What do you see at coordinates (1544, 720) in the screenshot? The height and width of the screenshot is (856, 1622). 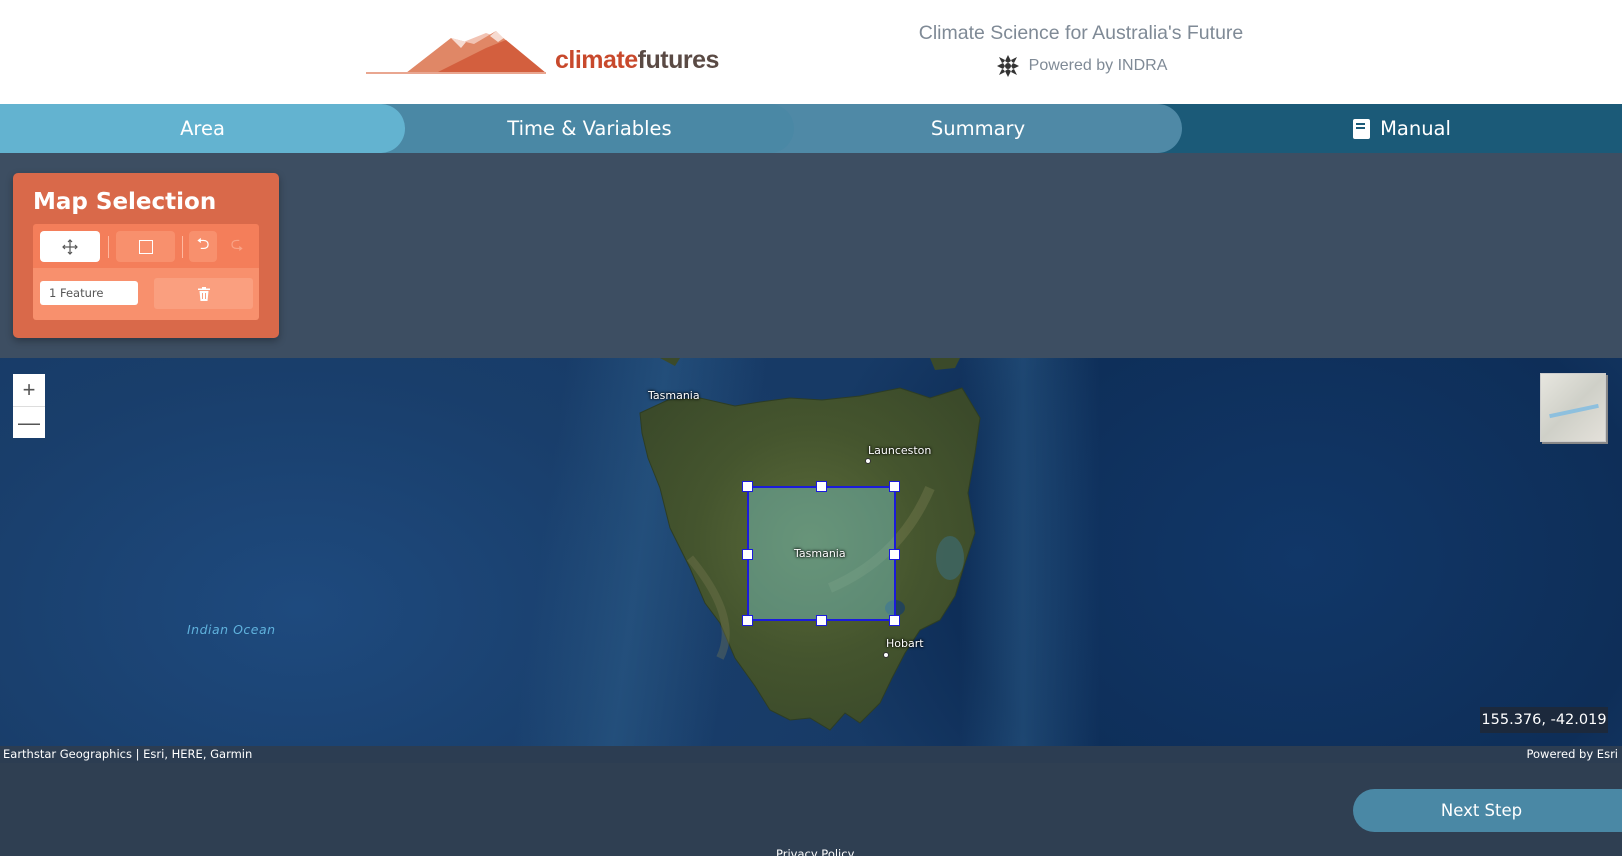 I see `cursor-coordinates: 155.376, -42.019` at bounding box center [1544, 720].